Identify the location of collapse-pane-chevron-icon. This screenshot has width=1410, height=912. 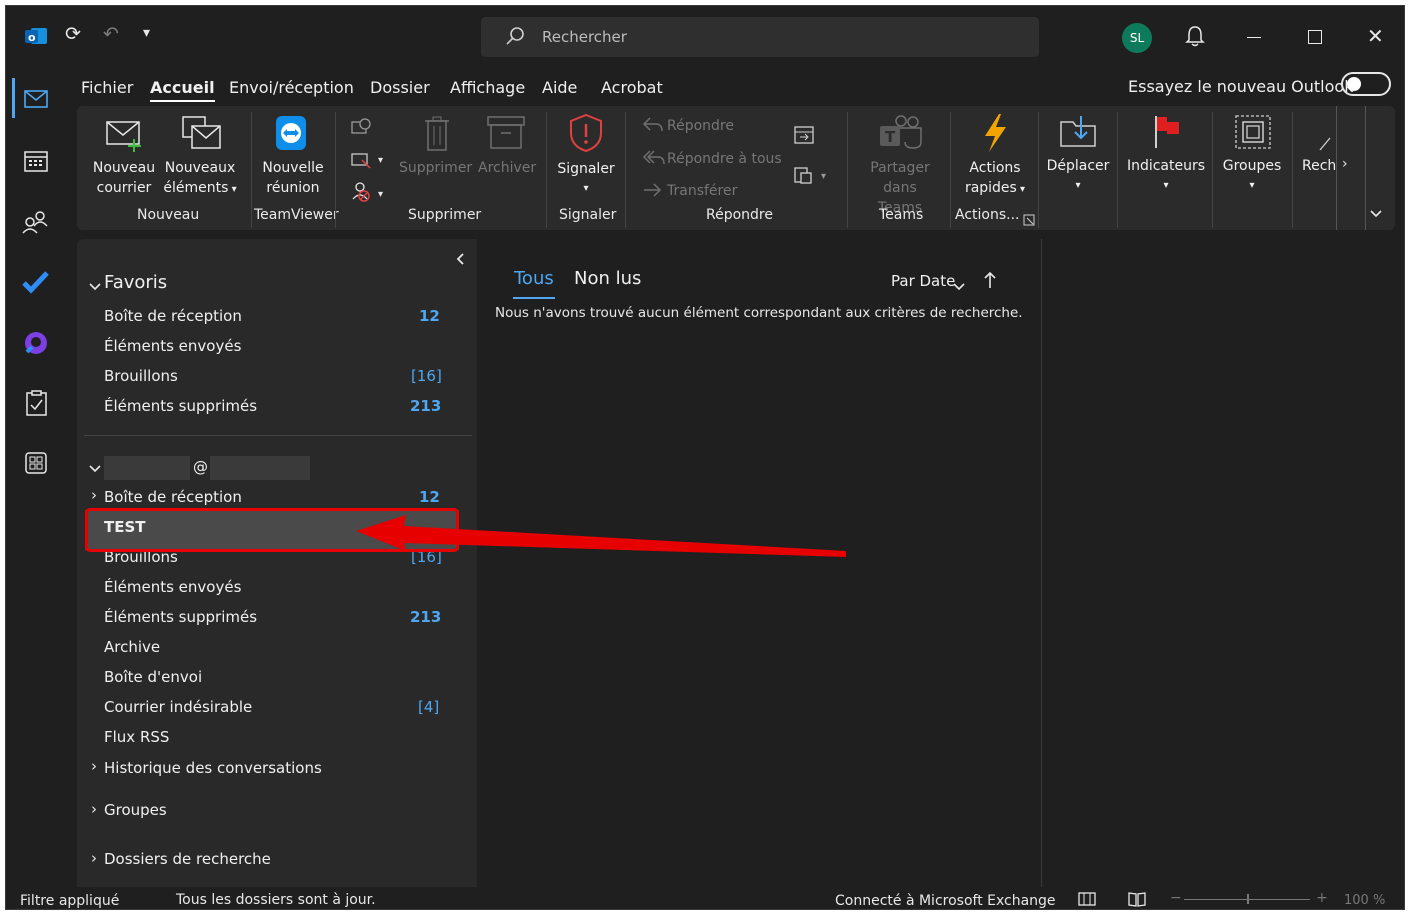
(460, 260).